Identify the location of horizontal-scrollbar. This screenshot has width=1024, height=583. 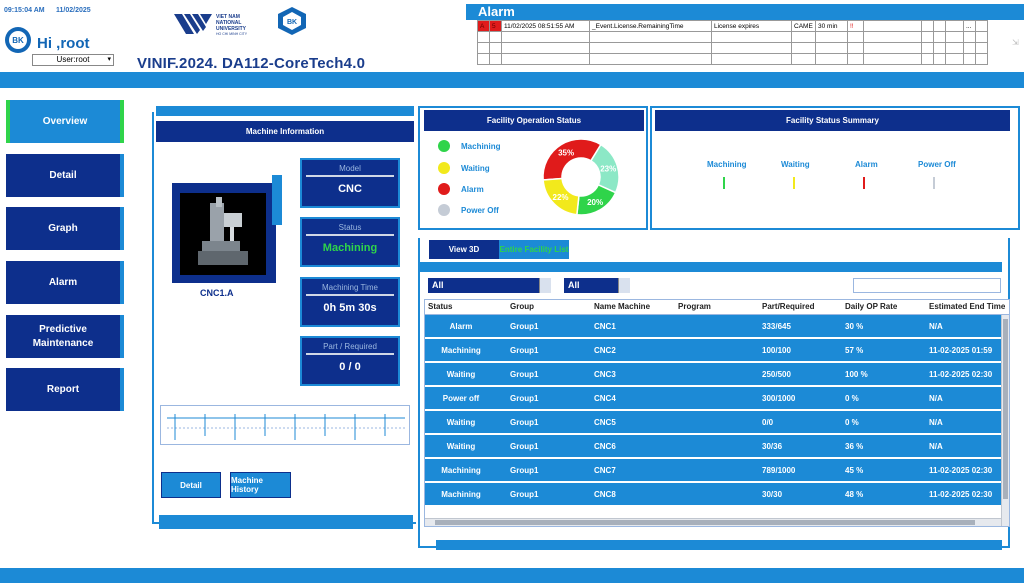
(713, 522).